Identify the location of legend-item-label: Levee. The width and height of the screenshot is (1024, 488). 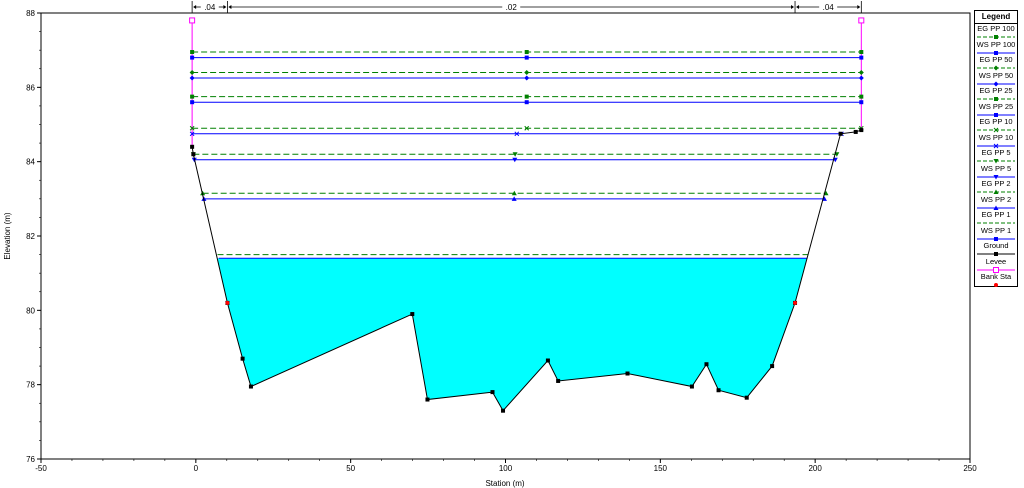
(996, 261).